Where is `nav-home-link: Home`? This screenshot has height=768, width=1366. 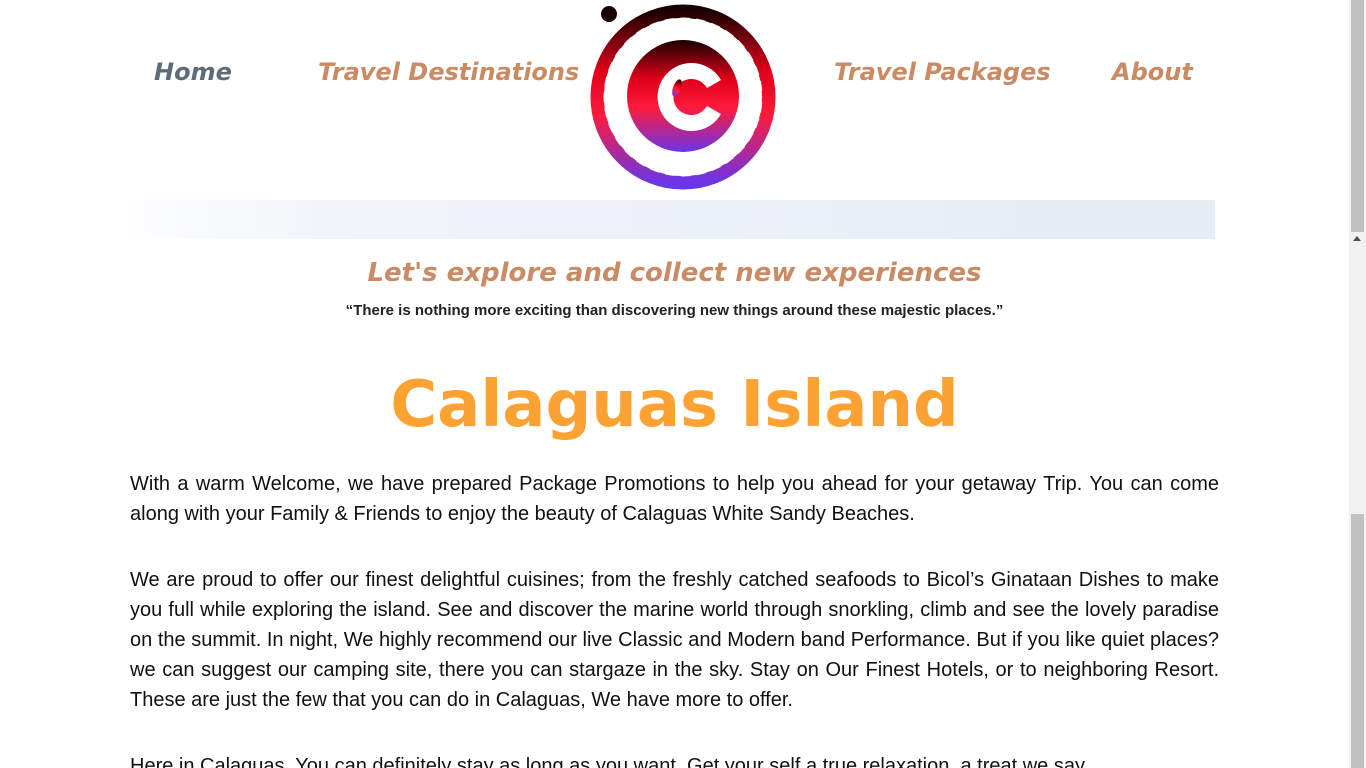 nav-home-link: Home is located at coordinates (193, 72).